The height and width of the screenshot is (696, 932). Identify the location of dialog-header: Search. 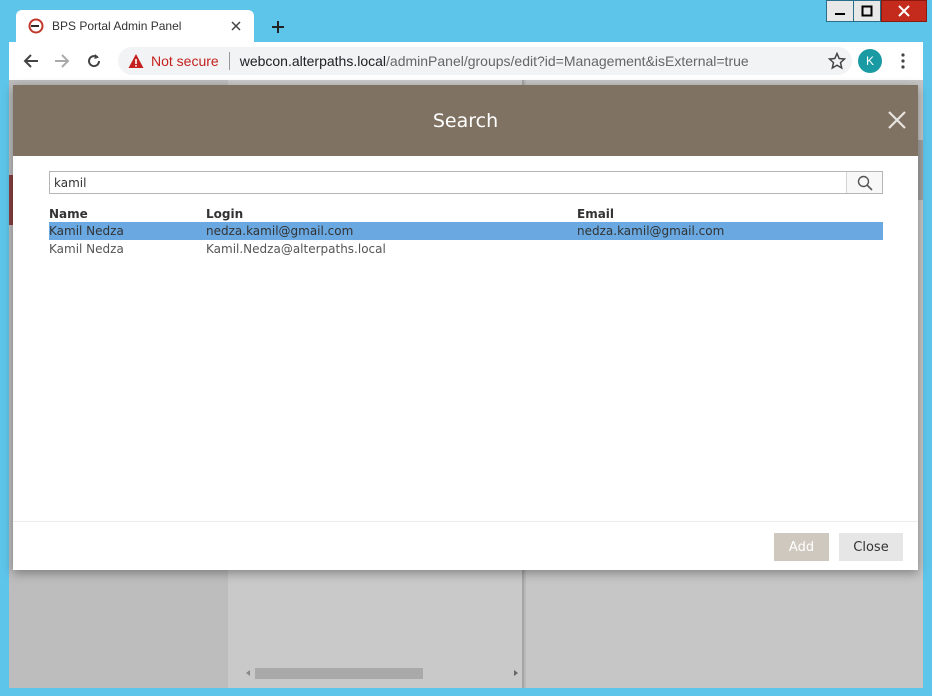
(465, 120).